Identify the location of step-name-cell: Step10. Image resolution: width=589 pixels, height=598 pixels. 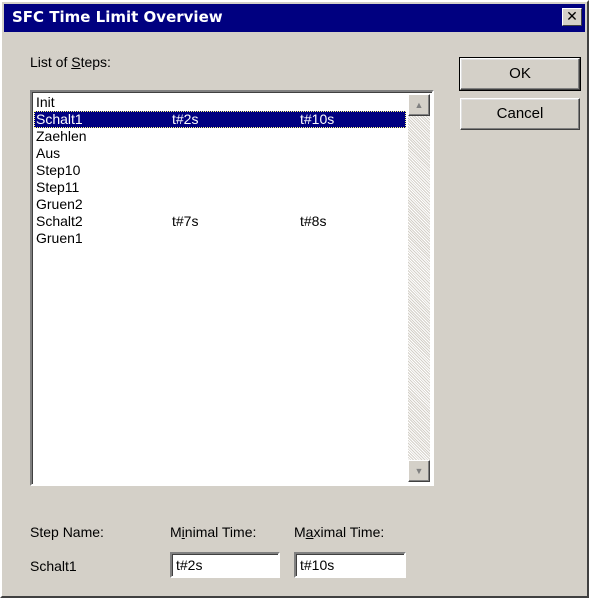
(58, 170).